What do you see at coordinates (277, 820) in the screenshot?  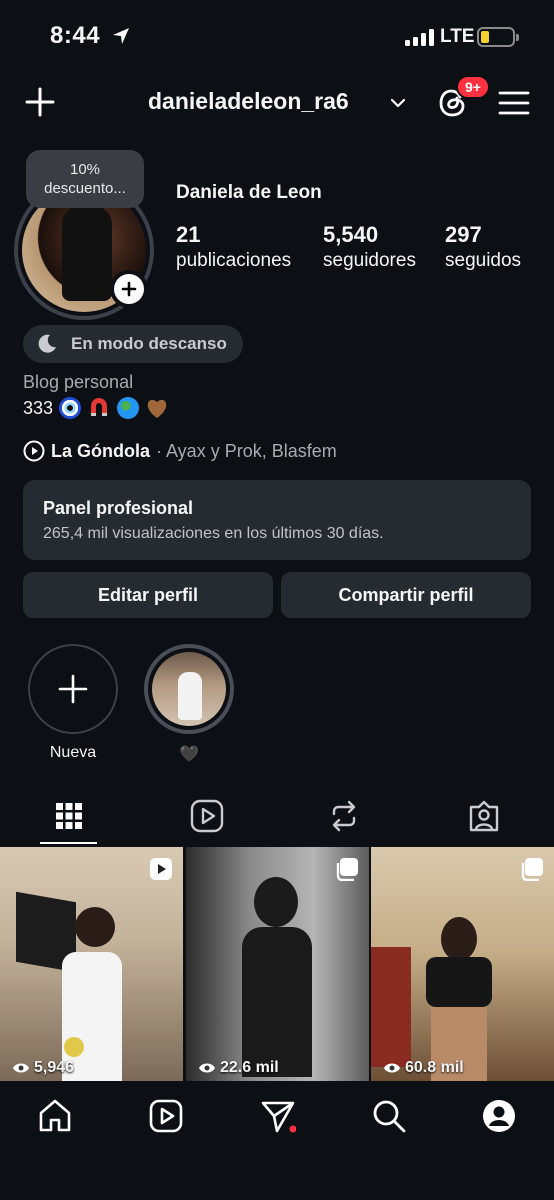 I see `profile-tabs` at bounding box center [277, 820].